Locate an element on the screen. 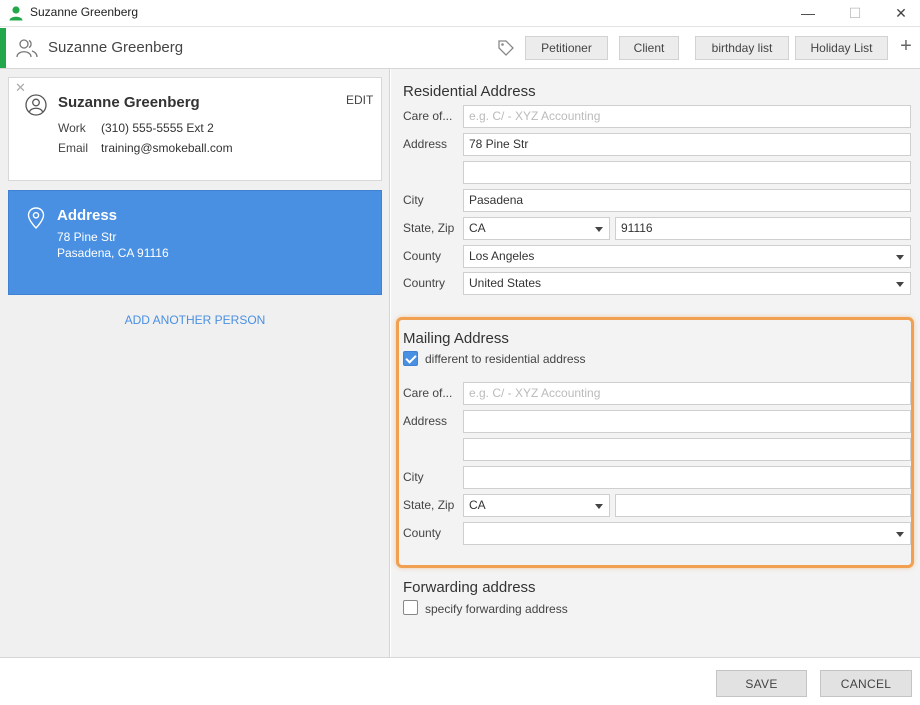  residential-city-label: City is located at coordinates (413, 200).